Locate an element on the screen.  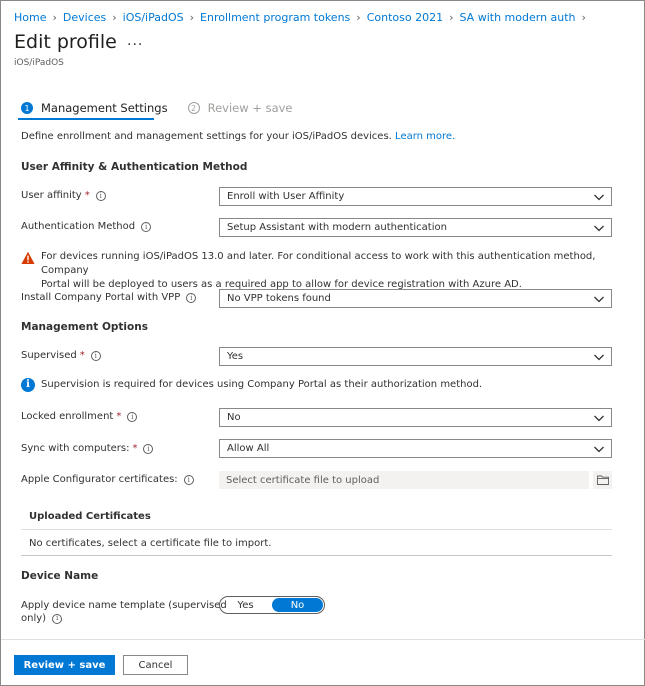
auth-method-label: Authentication Method i is located at coordinates (86, 226).